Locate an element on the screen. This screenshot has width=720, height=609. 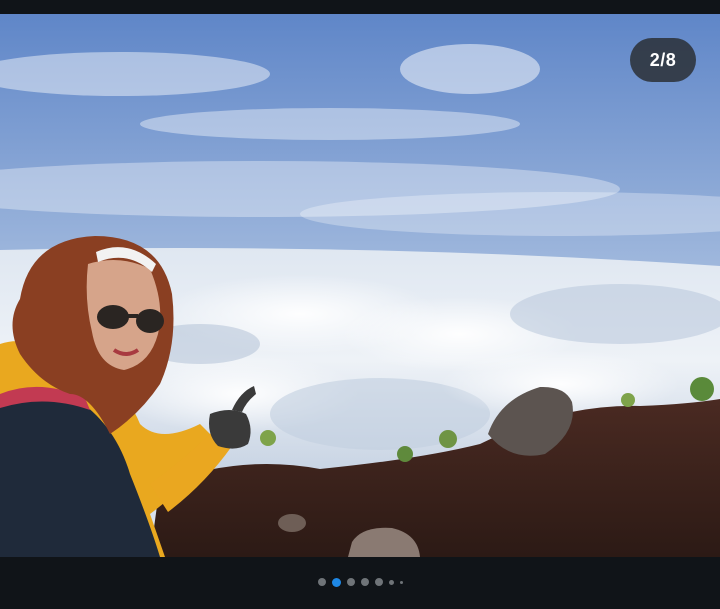
pagination-dots is located at coordinates (360, 582).